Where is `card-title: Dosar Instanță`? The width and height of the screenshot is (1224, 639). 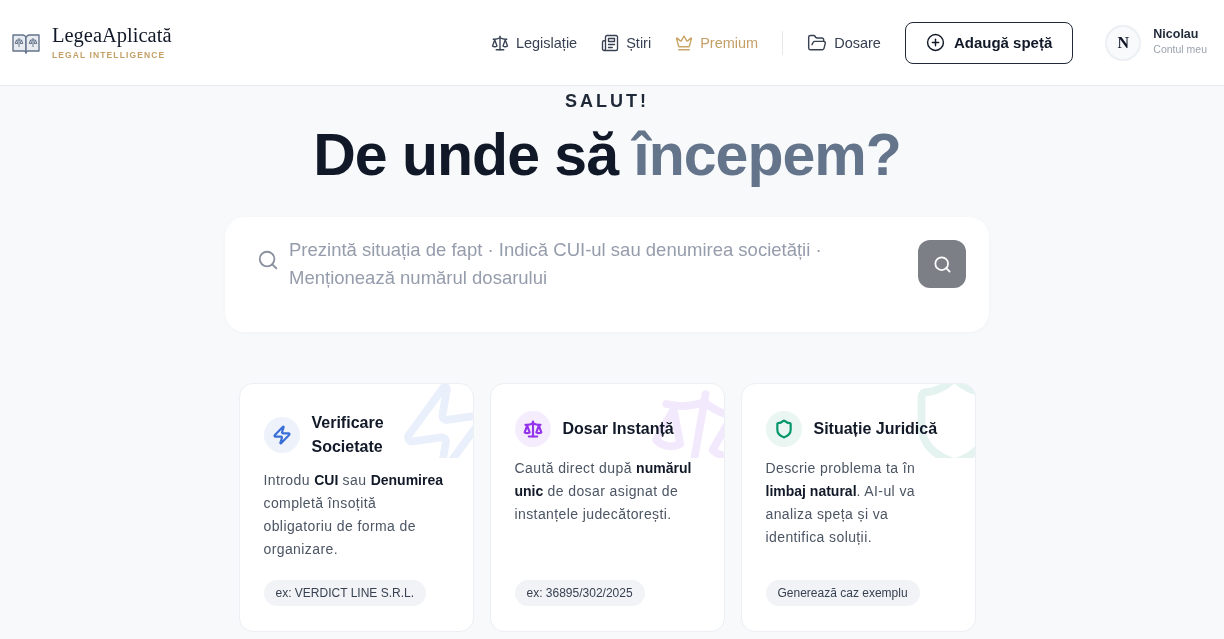 card-title: Dosar Instanță is located at coordinates (618, 429).